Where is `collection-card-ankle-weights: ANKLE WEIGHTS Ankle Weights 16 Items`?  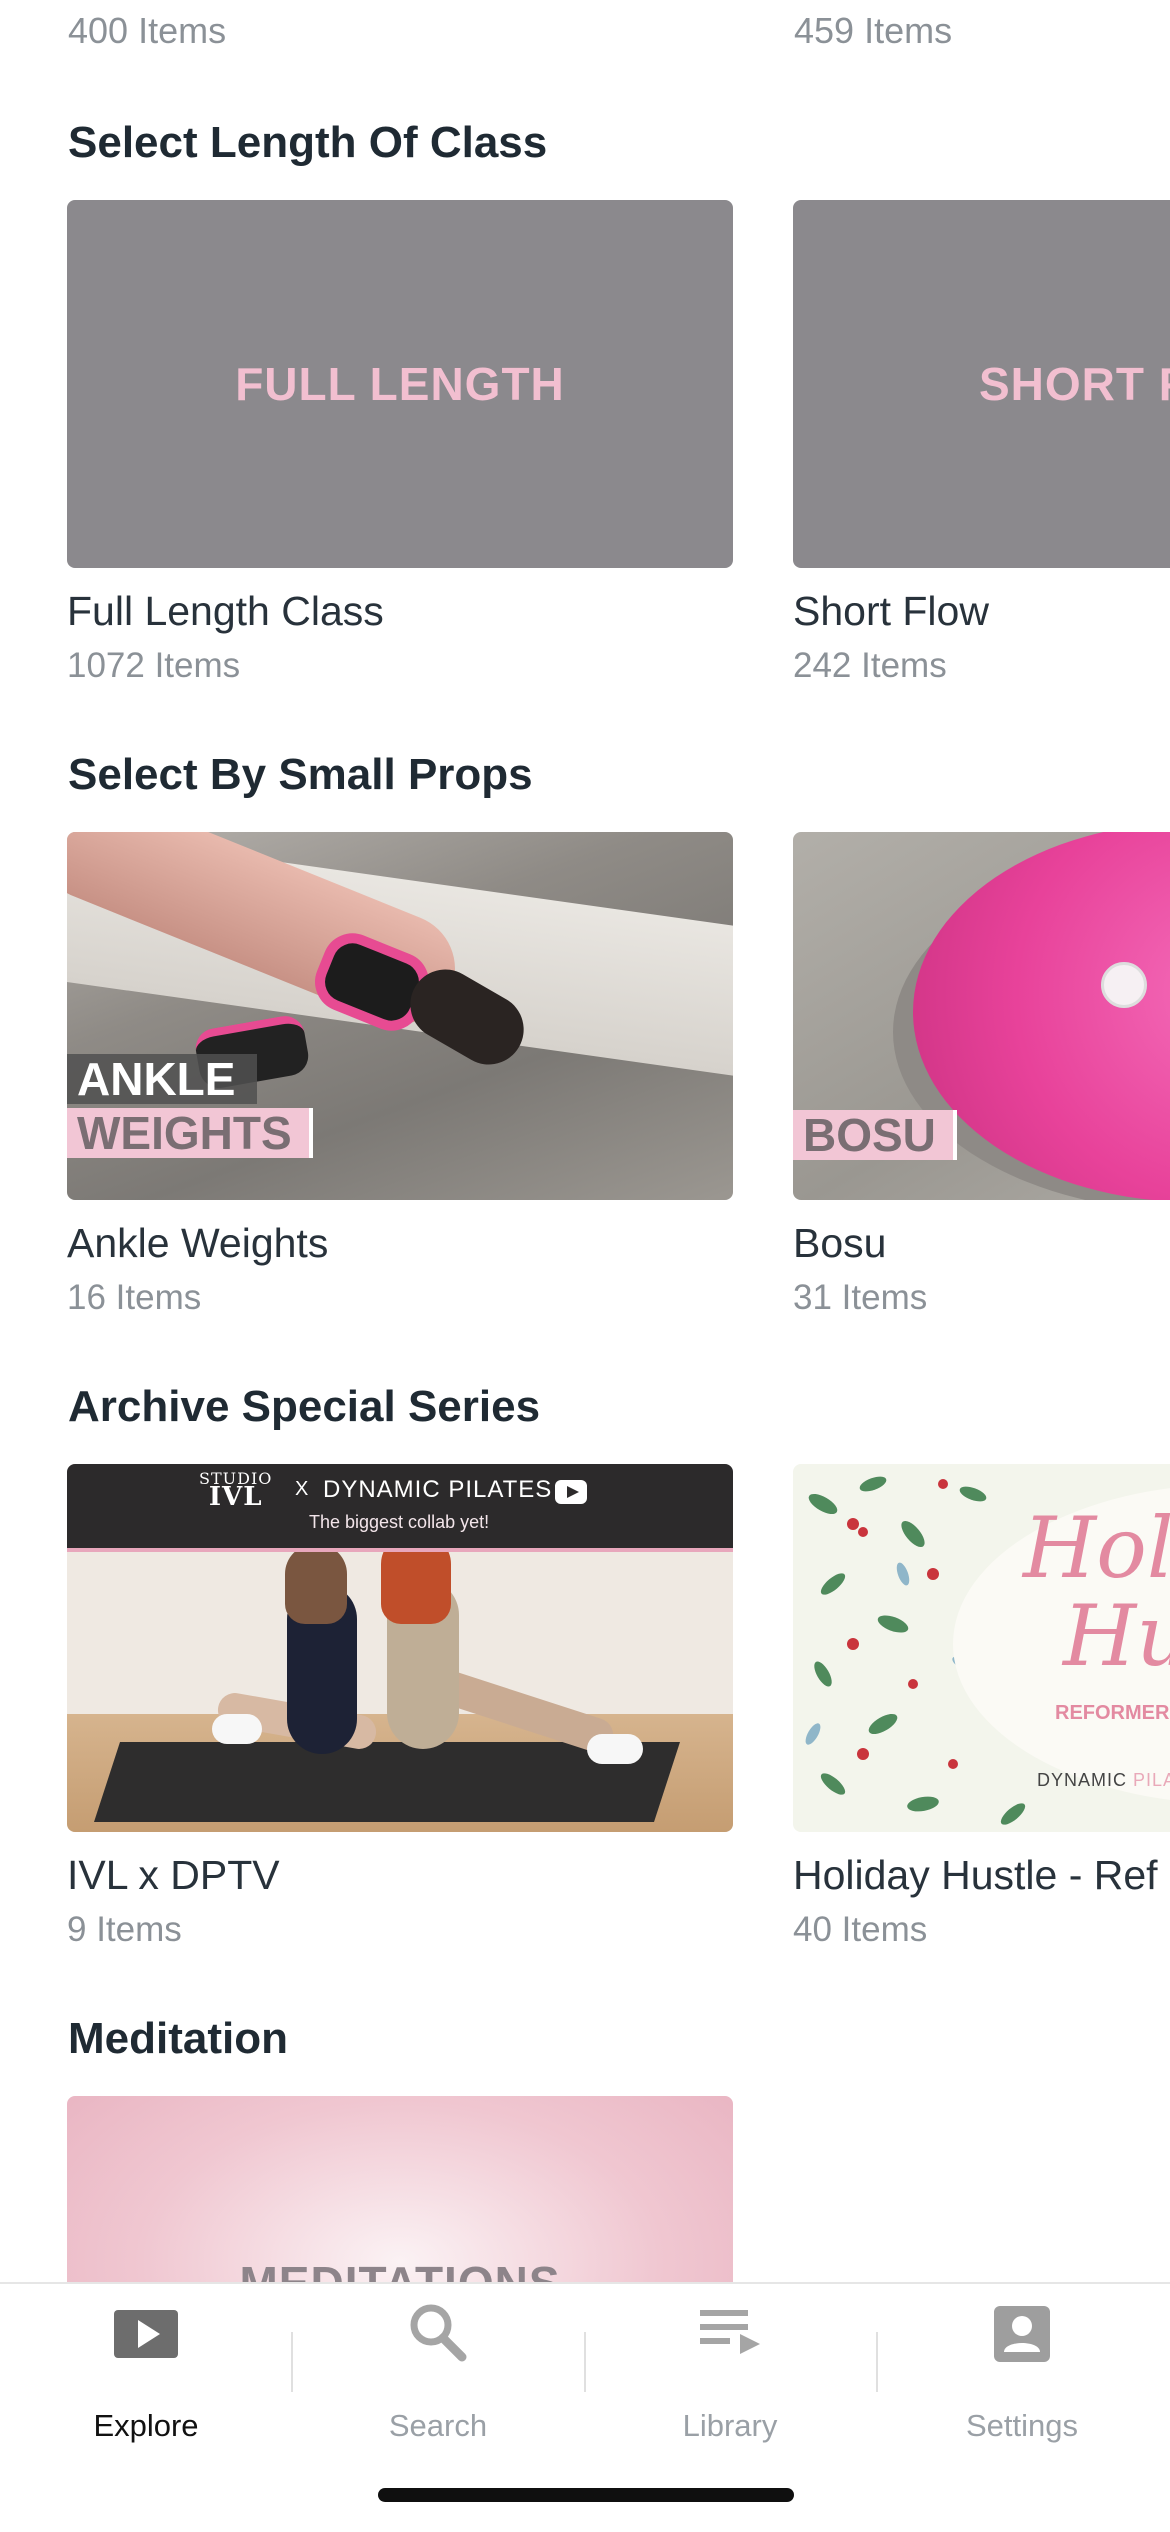 collection-card-ankle-weights: ANKLE WEIGHTS Ankle Weights 16 Items is located at coordinates (400, 1074).